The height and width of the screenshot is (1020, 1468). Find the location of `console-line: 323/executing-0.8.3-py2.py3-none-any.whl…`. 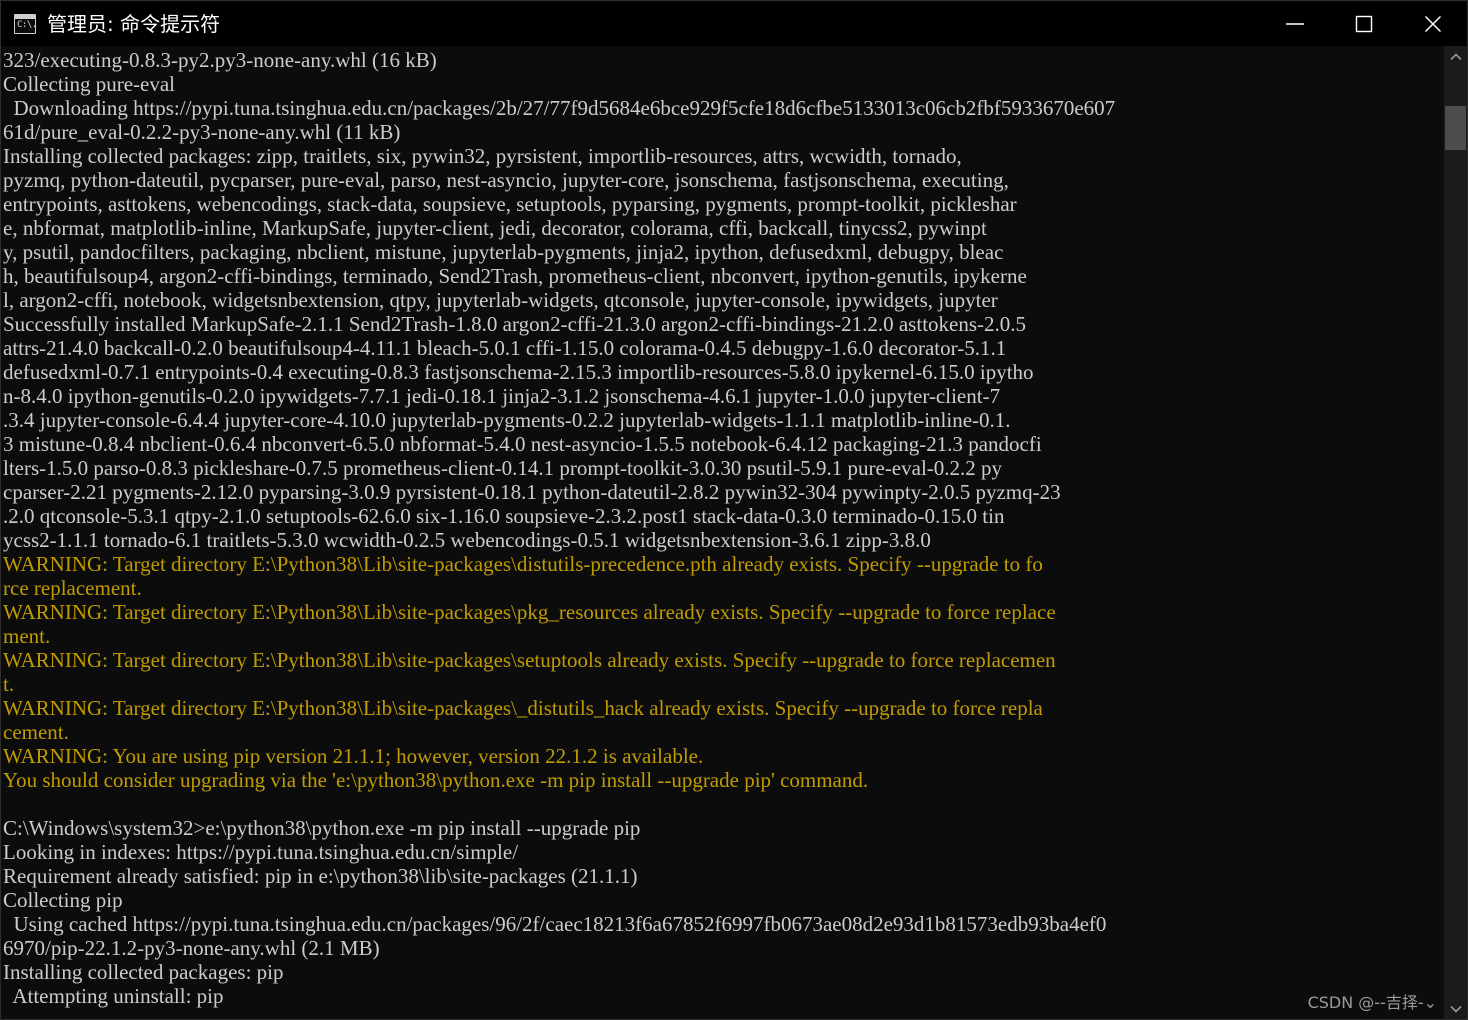

console-line: 323/executing-0.8.3-py2.py3-none-any.whl… is located at coordinates (220, 60).